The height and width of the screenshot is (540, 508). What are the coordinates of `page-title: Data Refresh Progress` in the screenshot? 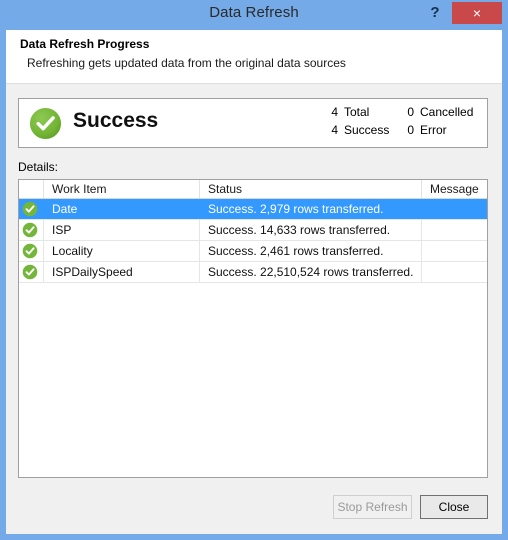 It's located at (85, 44).